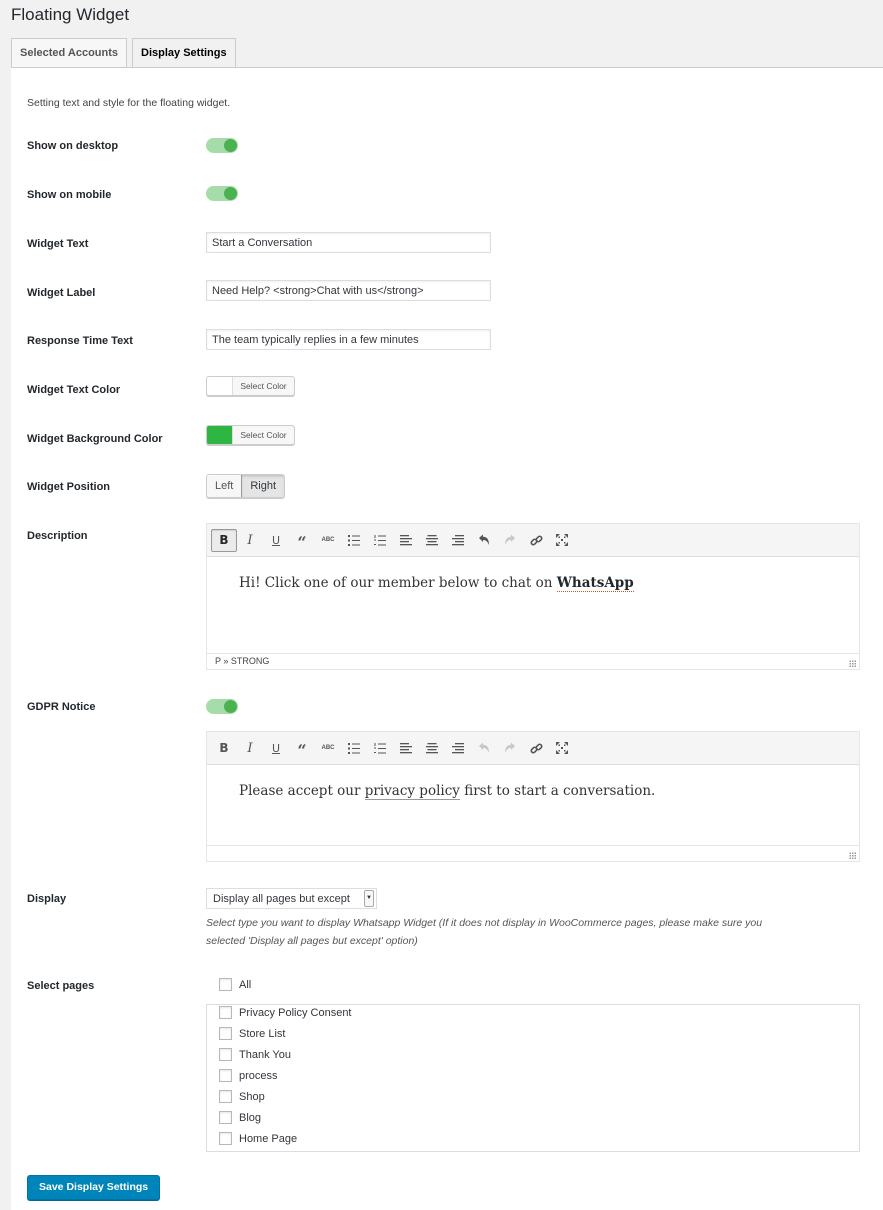 The height and width of the screenshot is (1210, 883). Describe the element at coordinates (245, 984) in the screenshot. I see `checkbox-label: All` at that location.